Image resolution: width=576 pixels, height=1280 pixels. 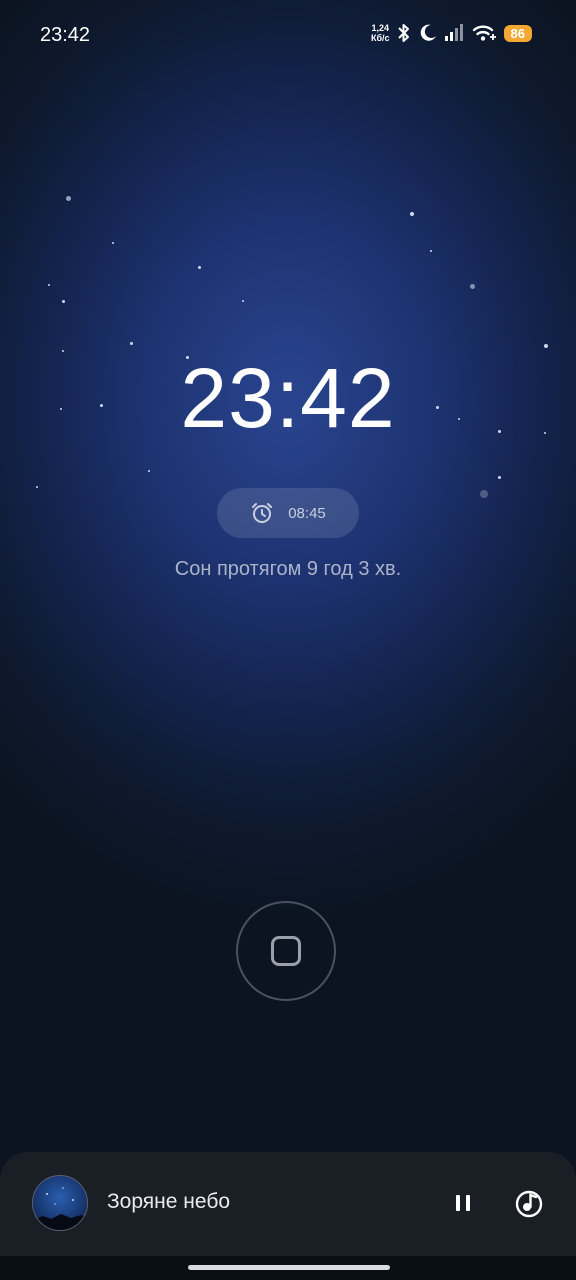 I want to click on wifi-icon, so click(x=484, y=33).